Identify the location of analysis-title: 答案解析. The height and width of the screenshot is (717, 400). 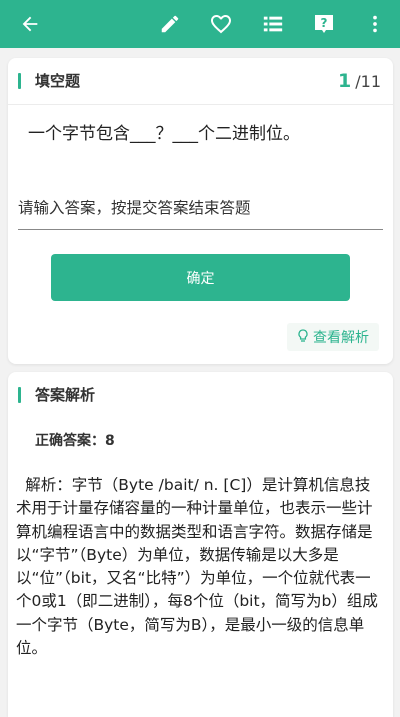
(65, 395).